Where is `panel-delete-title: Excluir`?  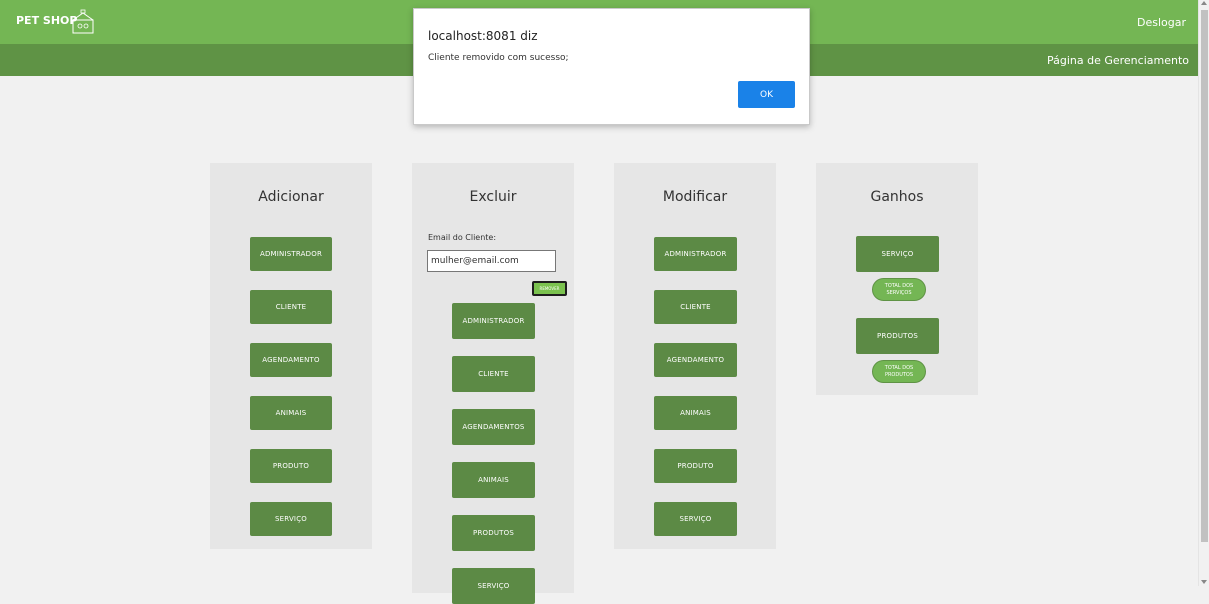
panel-delete-title: Excluir is located at coordinates (493, 197).